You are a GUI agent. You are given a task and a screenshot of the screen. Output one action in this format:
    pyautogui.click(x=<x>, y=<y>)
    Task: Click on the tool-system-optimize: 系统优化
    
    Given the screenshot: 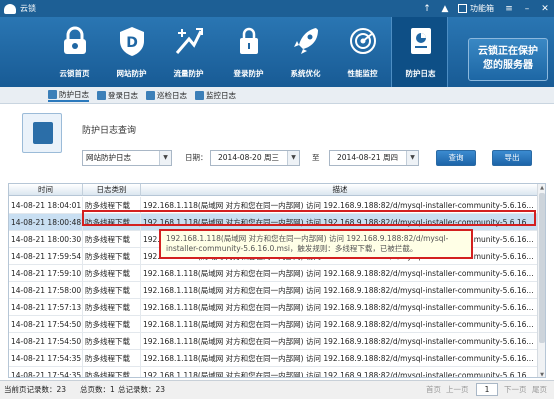 What is the action you would take?
    pyautogui.click(x=305, y=52)
    